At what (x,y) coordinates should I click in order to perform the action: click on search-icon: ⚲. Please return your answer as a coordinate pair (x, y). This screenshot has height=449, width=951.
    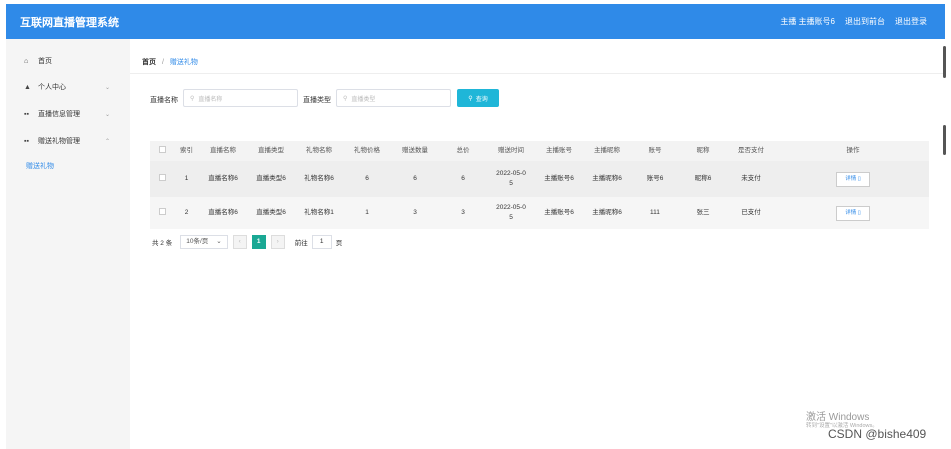
    Looking at the image, I should click on (192, 98).